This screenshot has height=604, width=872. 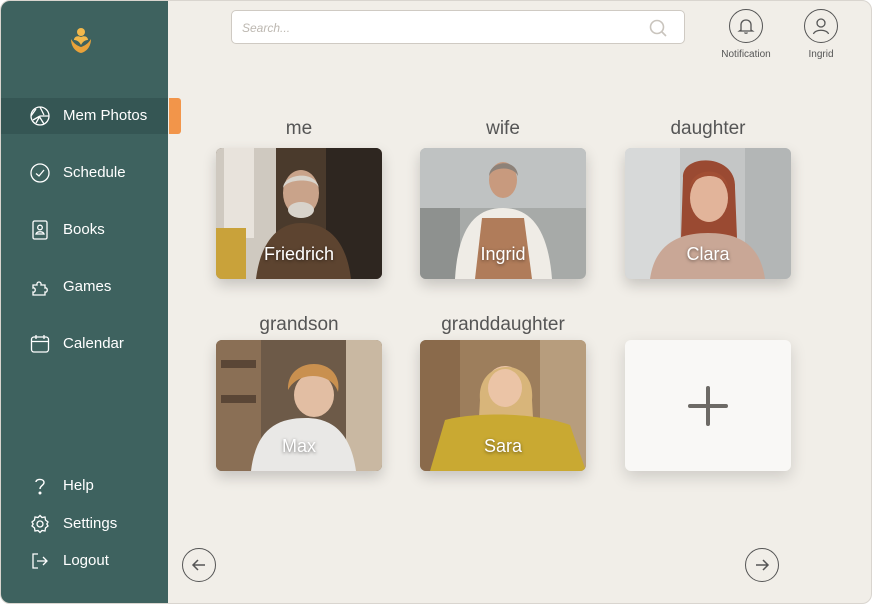 I want to click on previous-page-button, so click(x=199, y=565).